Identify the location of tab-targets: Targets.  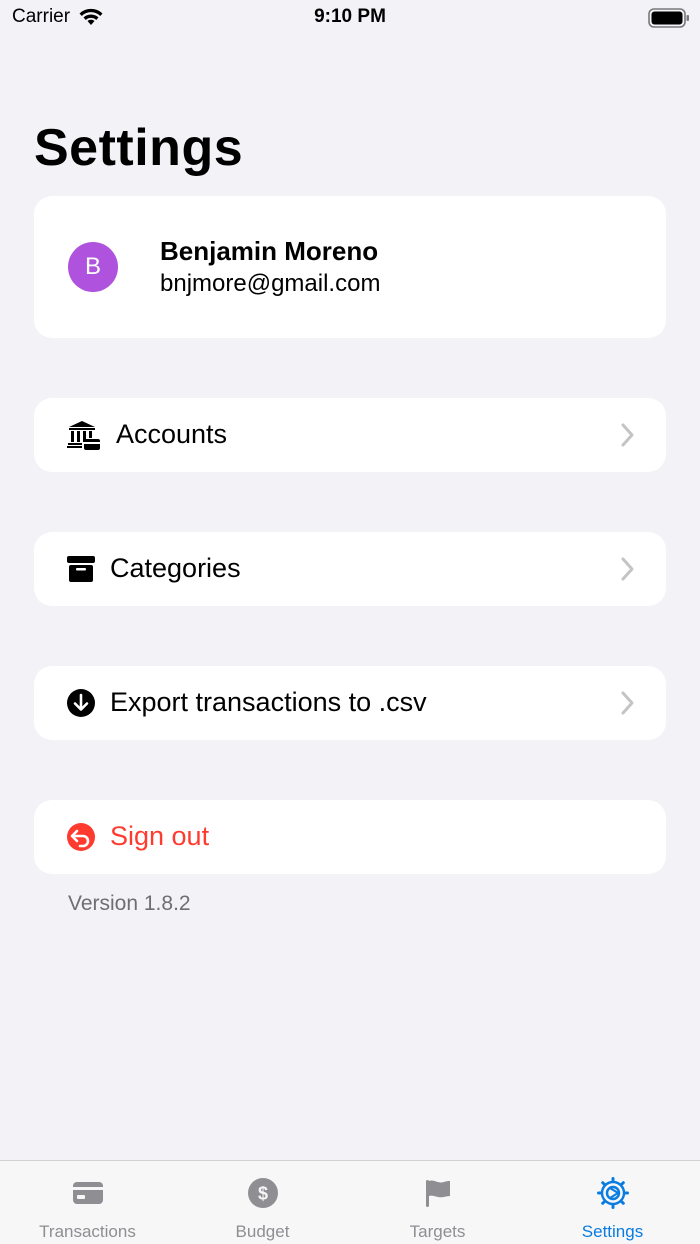
(437, 1202).